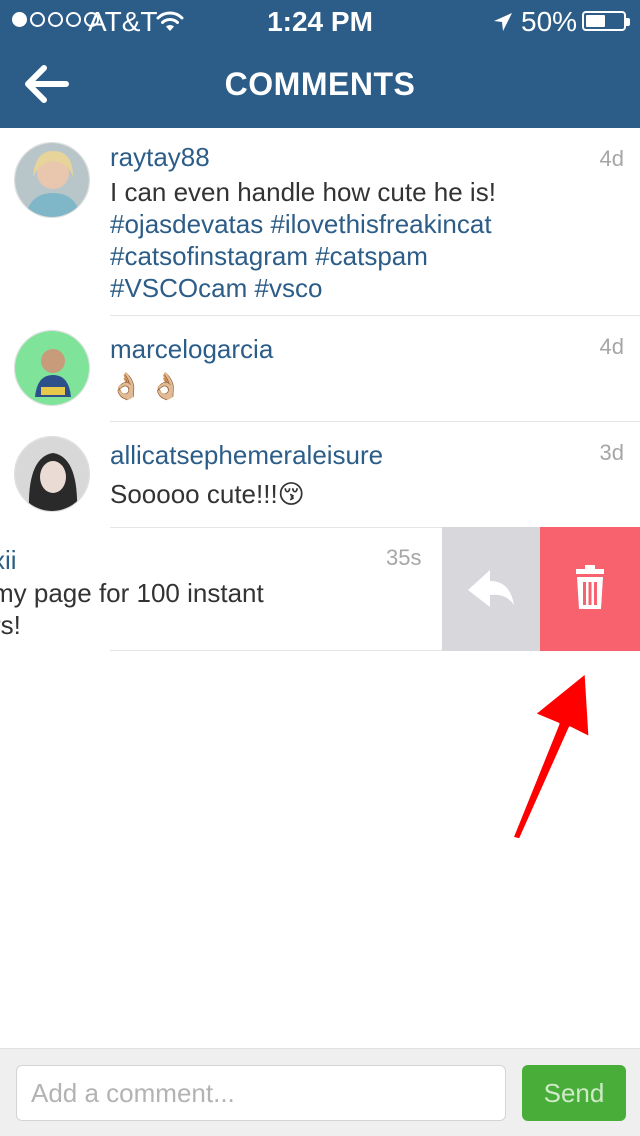 The height and width of the screenshot is (1136, 640). What do you see at coordinates (549, 21) in the screenshot?
I see `battery-percent: 50%` at bounding box center [549, 21].